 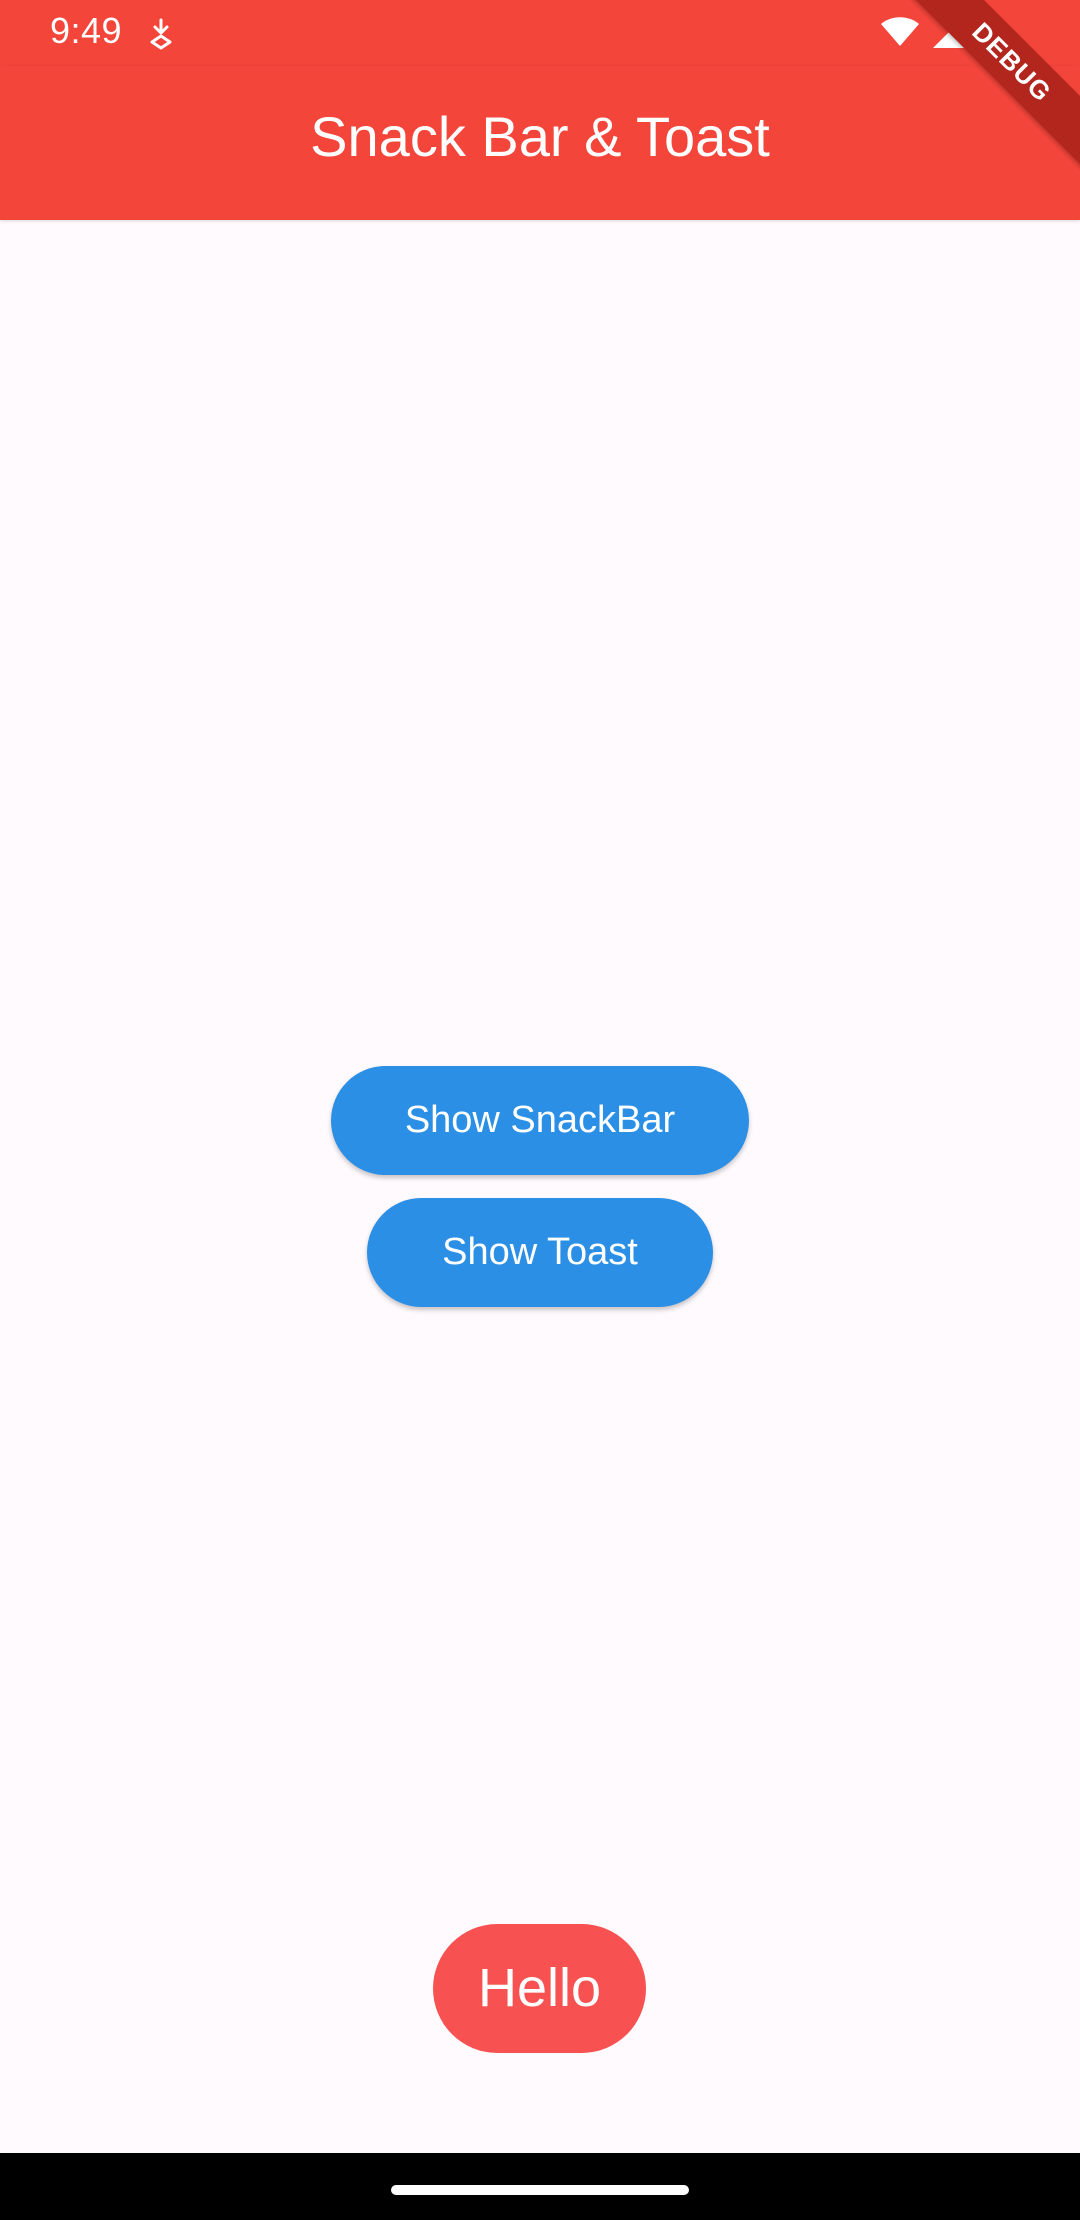 I want to click on status-bar: 9:49, so click(x=540, y=33).